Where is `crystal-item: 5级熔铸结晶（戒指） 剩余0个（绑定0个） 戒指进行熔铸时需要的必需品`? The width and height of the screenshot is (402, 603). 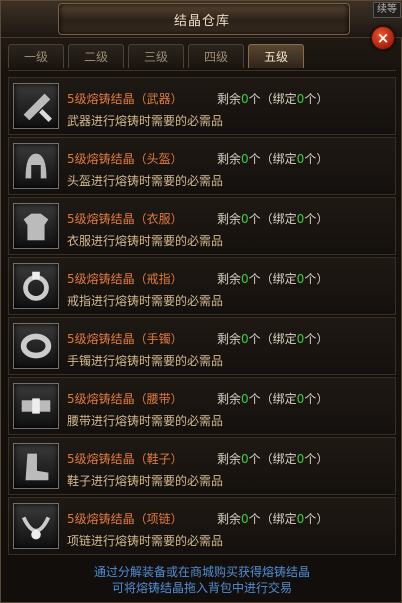
crystal-item: 5级熔铸结晶（戒指） 剩余0个（绑定0个） 戒指进行熔铸时需要的必需品 is located at coordinates (202, 286).